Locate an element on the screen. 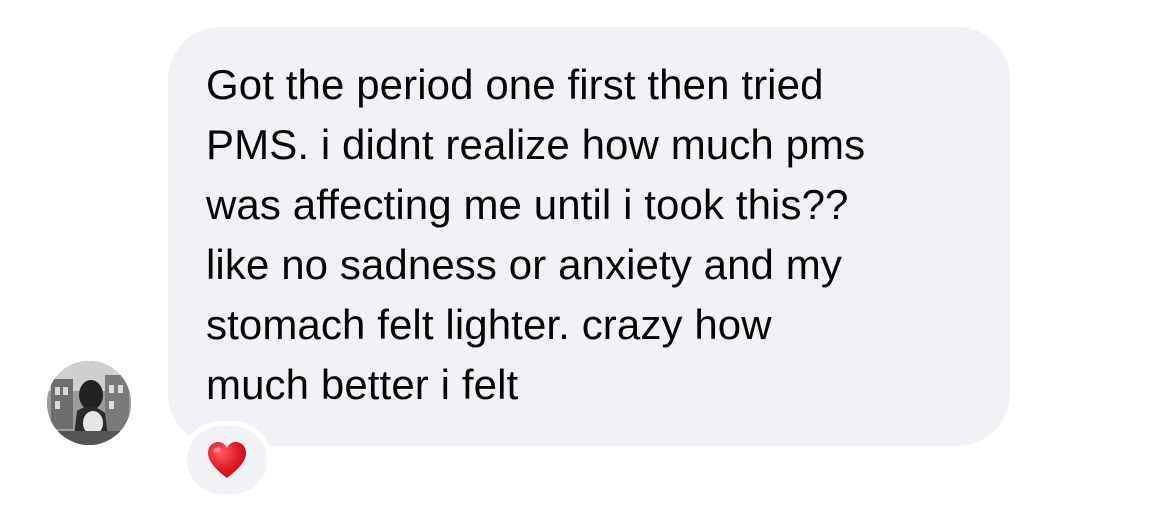  avatar-photo-icon is located at coordinates (89, 403).